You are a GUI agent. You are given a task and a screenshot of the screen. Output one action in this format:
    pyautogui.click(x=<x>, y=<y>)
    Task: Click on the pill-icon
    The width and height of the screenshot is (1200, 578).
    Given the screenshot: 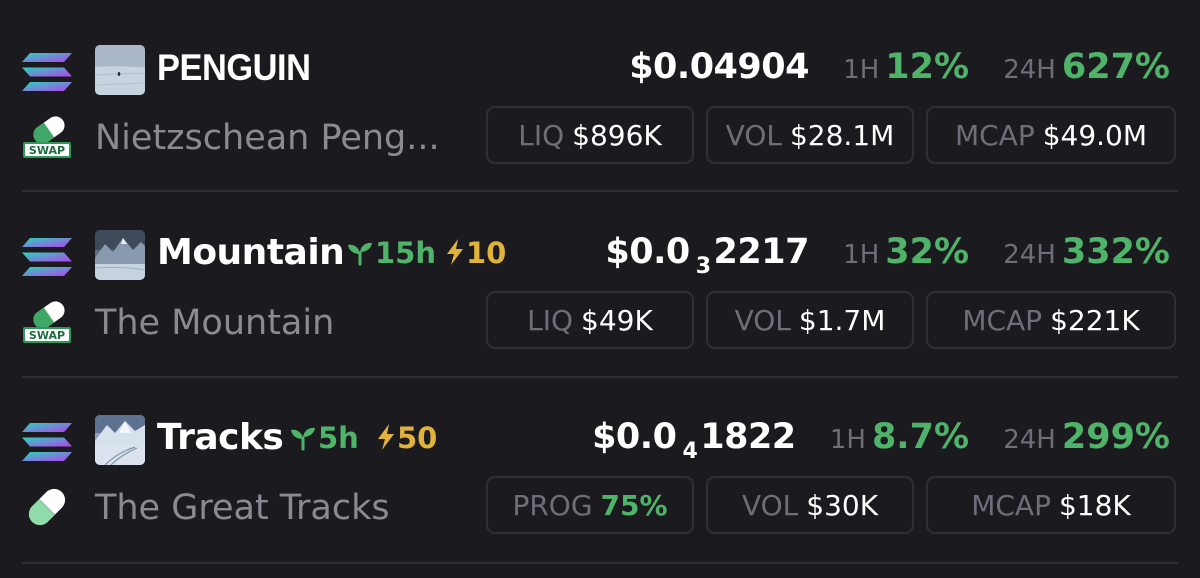 What is the action you would take?
    pyautogui.click(x=47, y=507)
    